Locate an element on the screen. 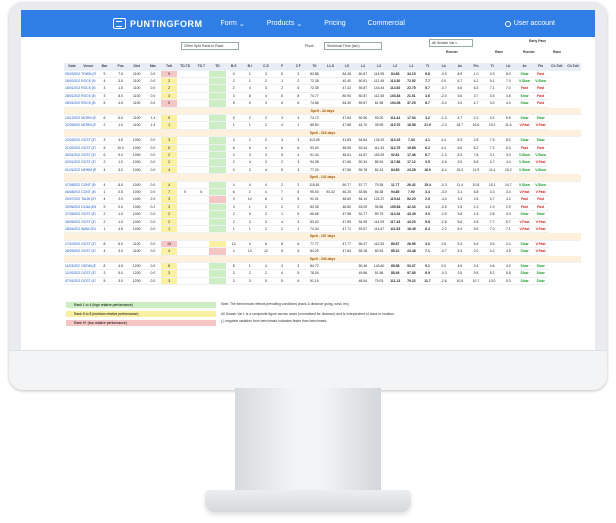 This screenshot has height=523, width=616. race-date-link: 16/01/2024 is located at coordinates (72, 88).